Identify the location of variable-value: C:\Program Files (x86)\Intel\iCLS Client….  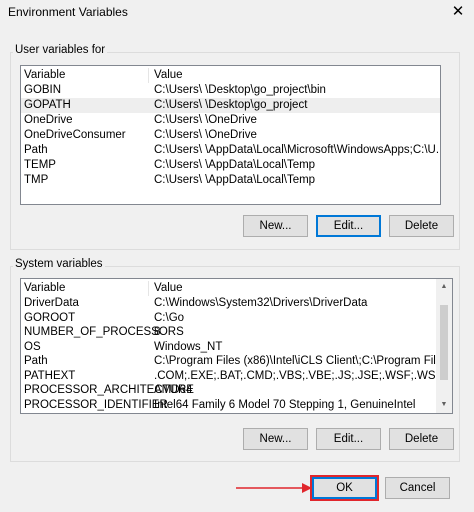
(295, 361).